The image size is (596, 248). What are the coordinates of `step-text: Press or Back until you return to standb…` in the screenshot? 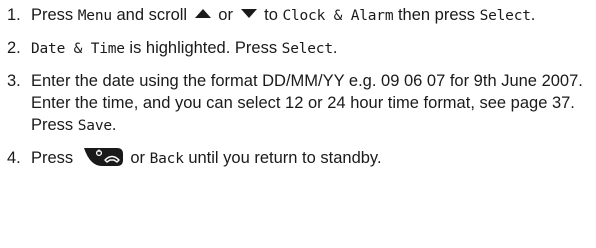 It's located at (312, 158).